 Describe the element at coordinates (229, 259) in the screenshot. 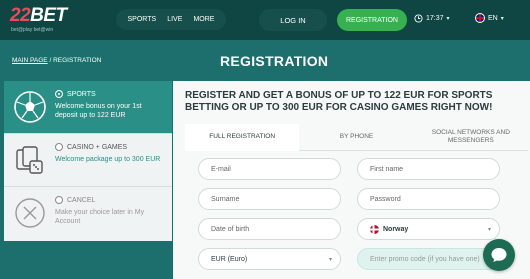

I see `currency-text: EUR (Euro)` at that location.